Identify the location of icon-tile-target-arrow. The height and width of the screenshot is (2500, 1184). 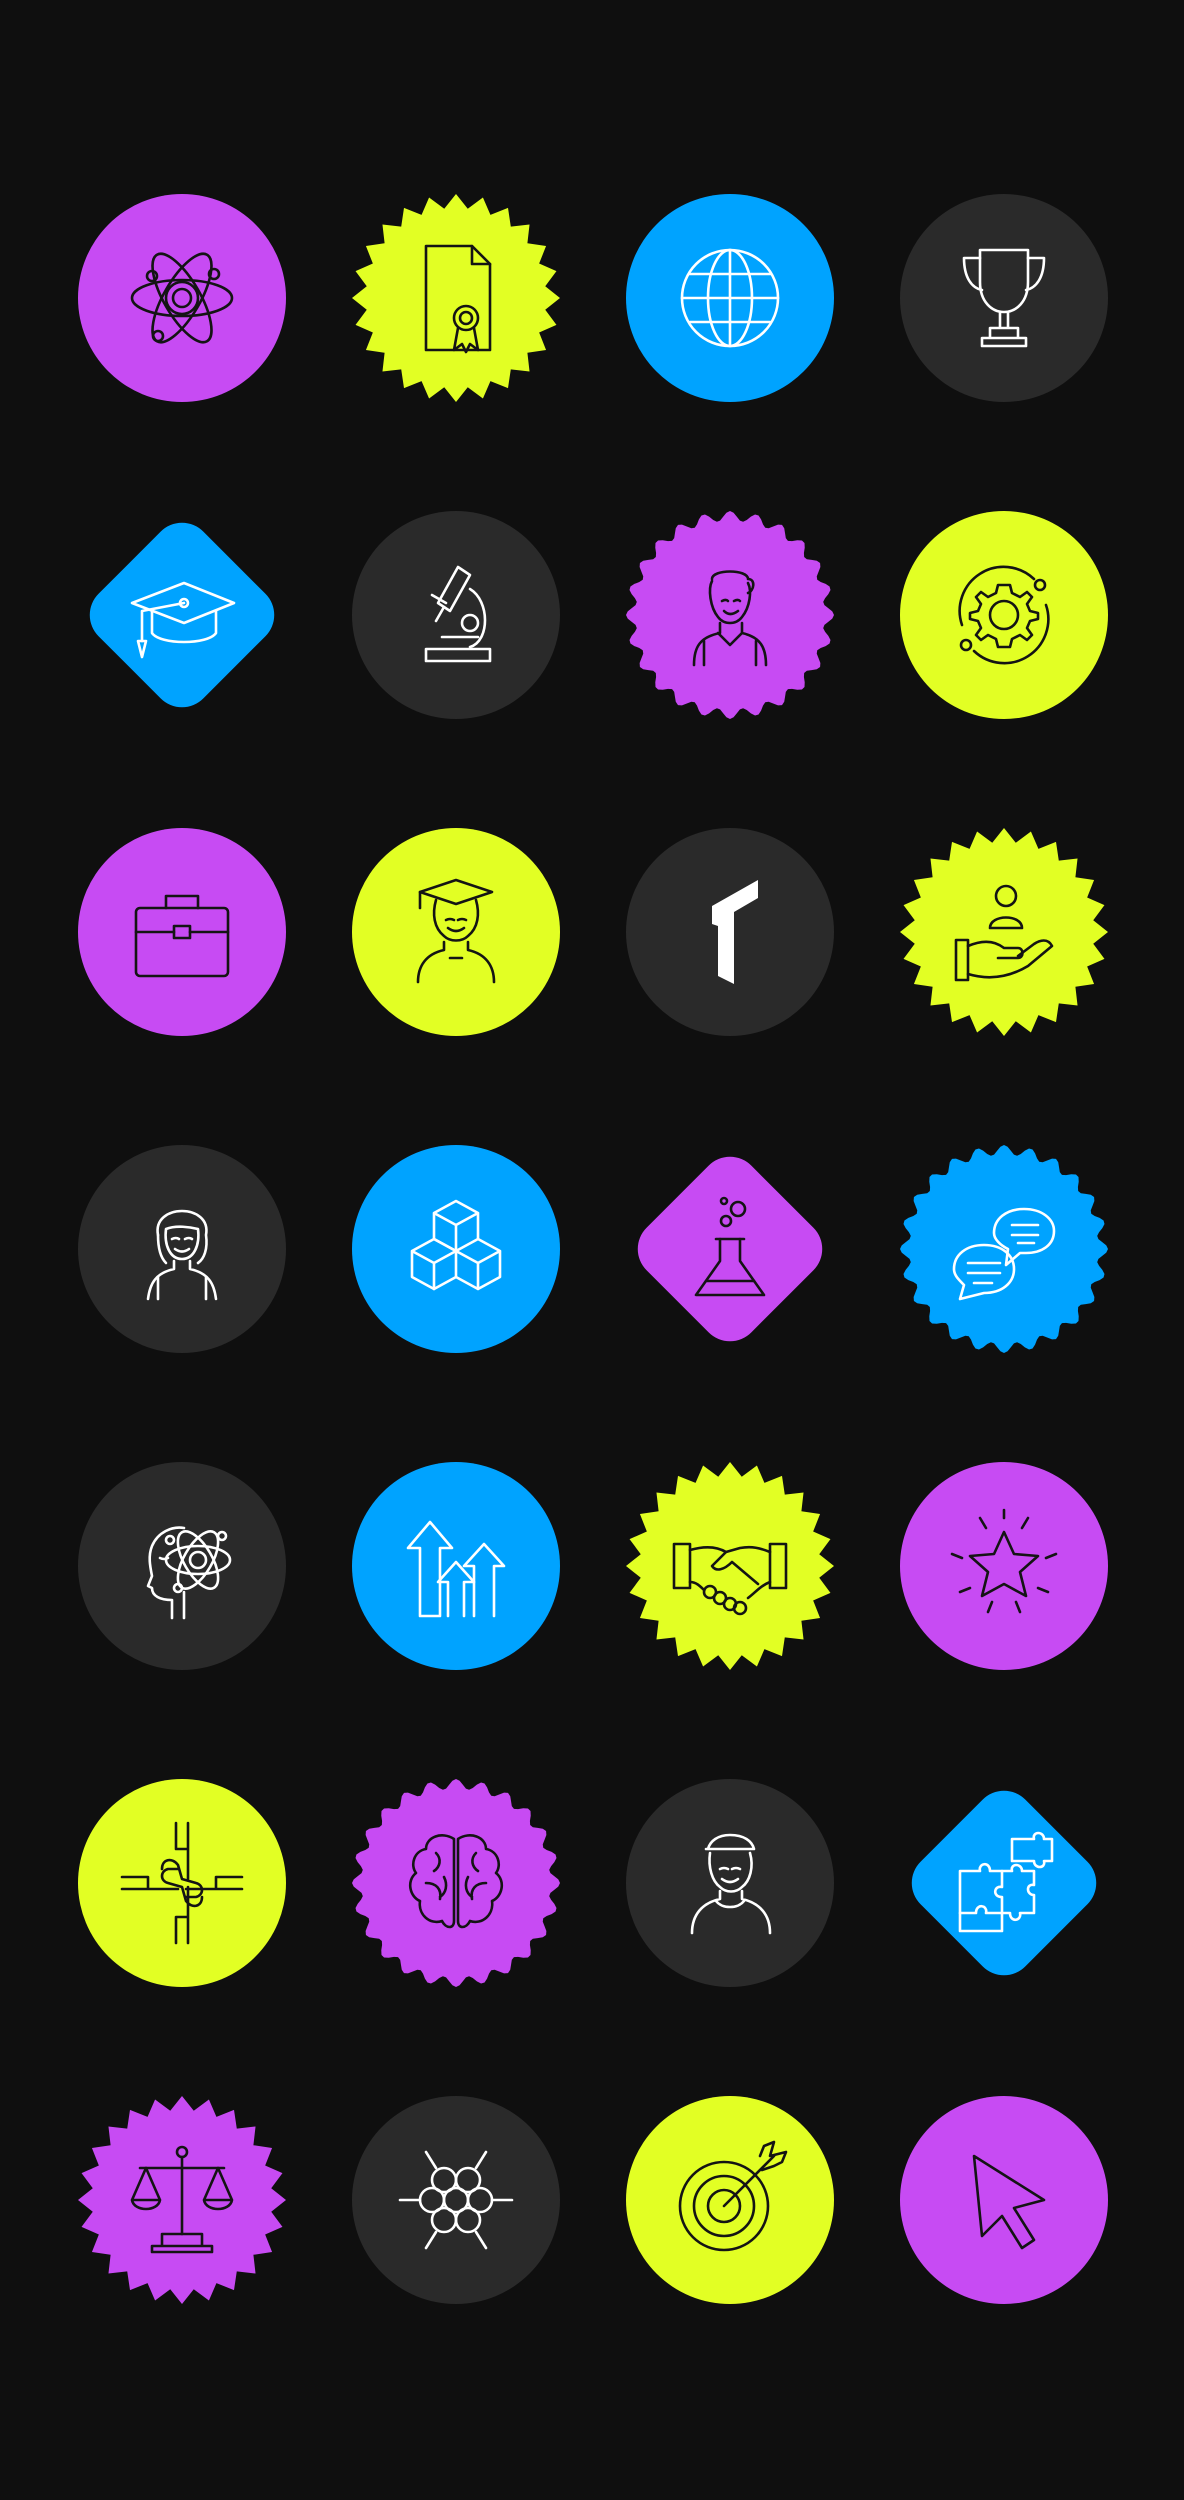
(730, 2200).